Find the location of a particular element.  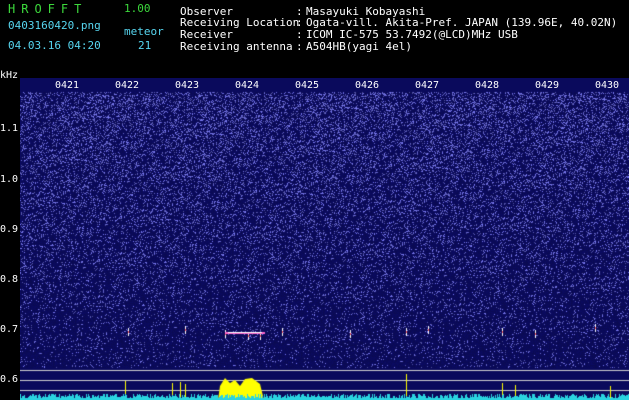

x-tick-0421: 0421 is located at coordinates (67, 85).